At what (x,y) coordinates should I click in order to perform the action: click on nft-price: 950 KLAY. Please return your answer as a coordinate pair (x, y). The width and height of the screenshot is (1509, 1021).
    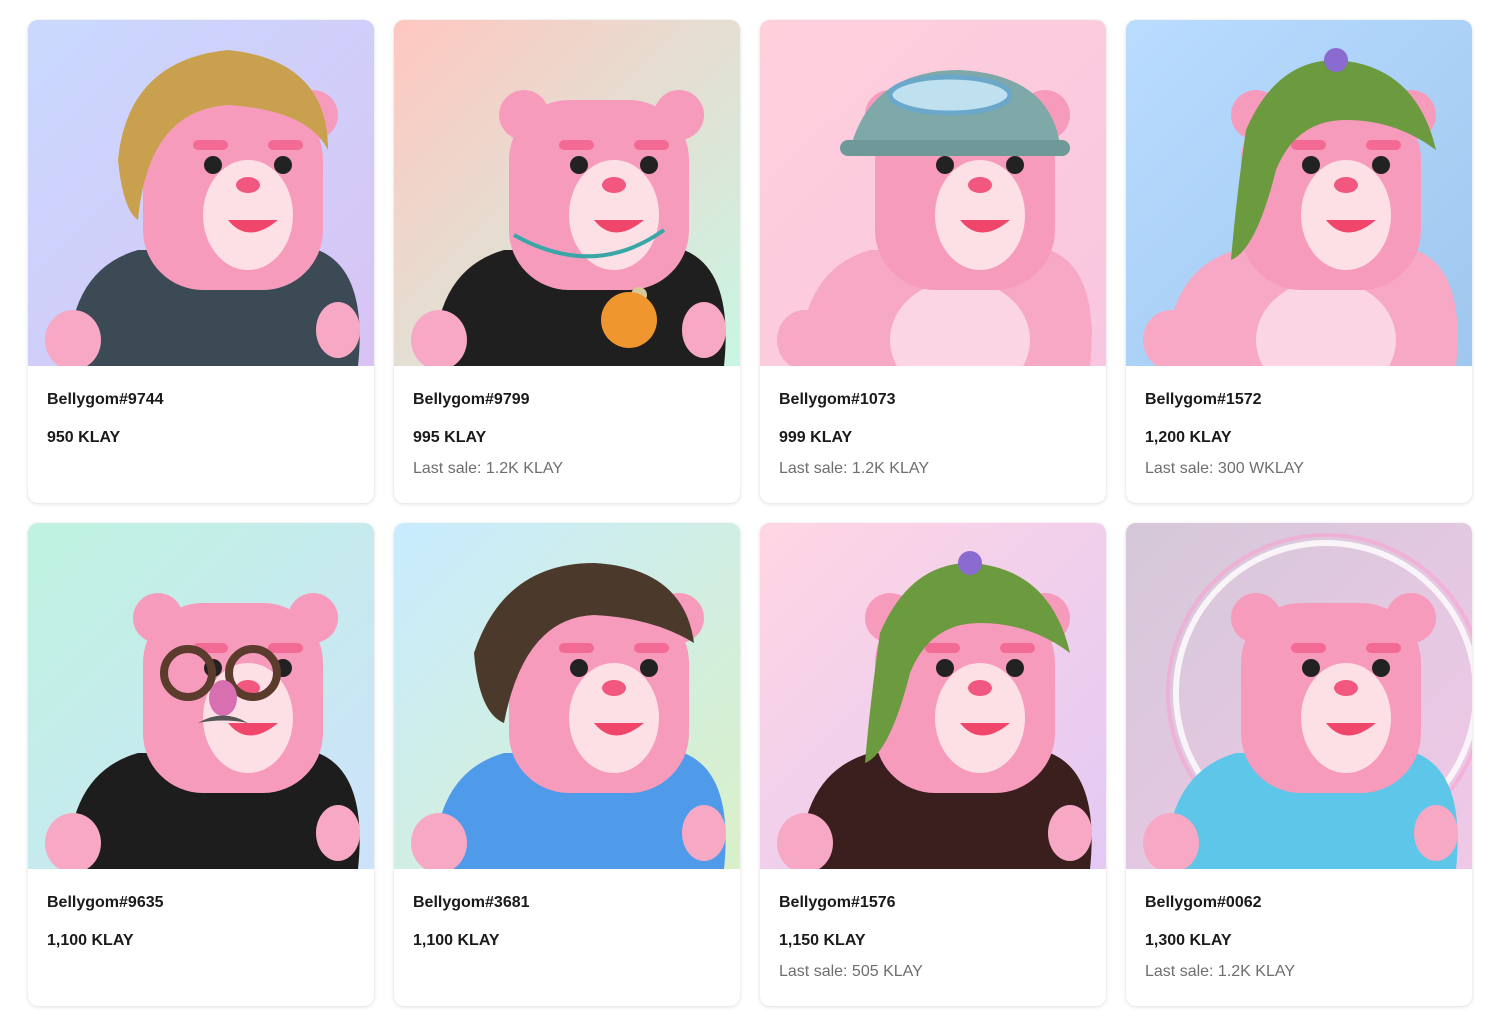
    Looking at the image, I should click on (84, 437).